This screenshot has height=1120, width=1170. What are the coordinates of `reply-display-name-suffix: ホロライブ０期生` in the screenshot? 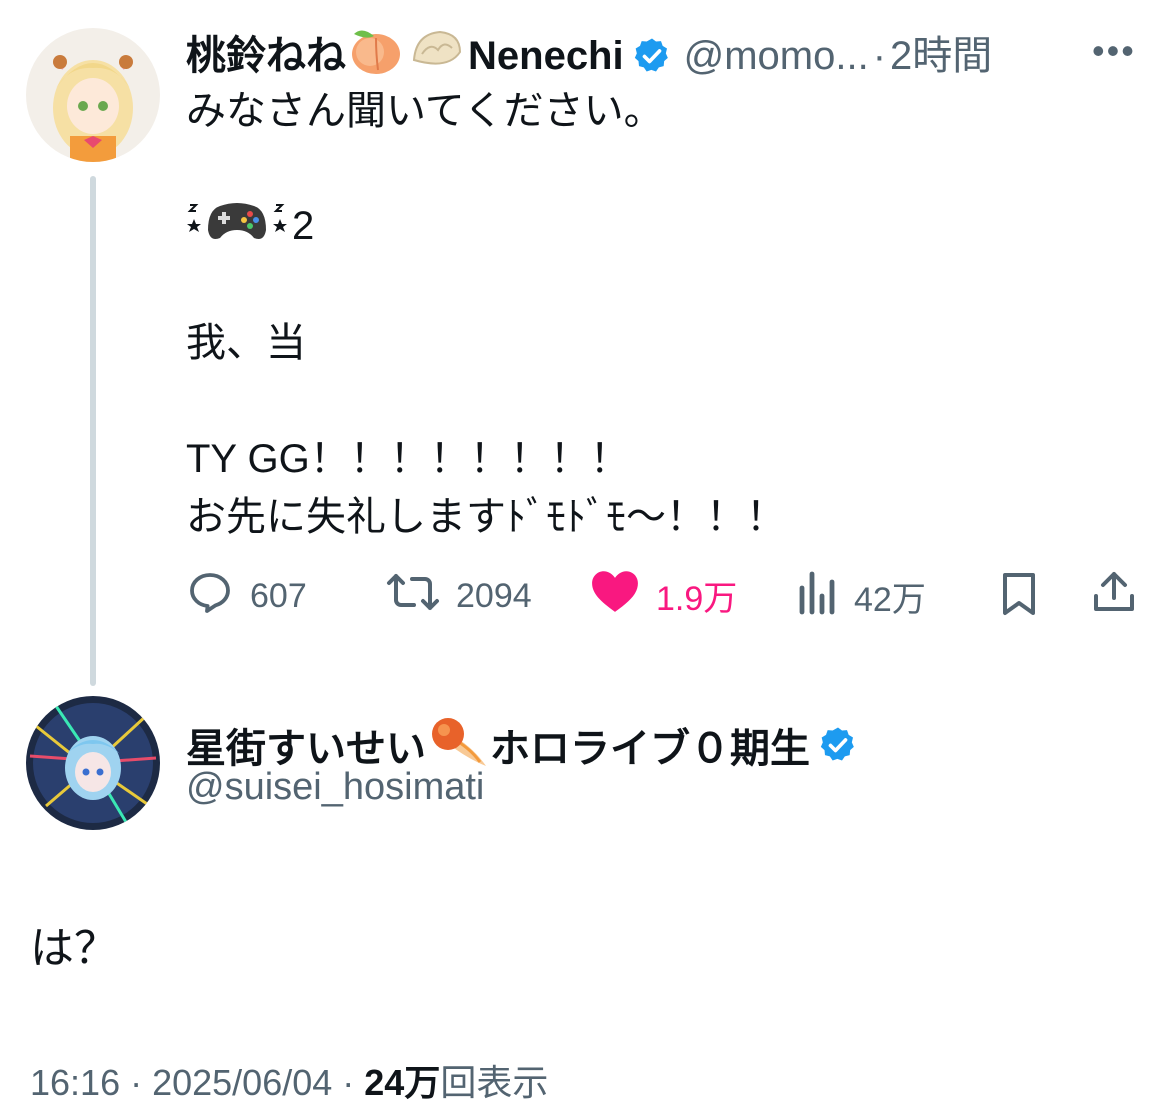 It's located at (650, 745).